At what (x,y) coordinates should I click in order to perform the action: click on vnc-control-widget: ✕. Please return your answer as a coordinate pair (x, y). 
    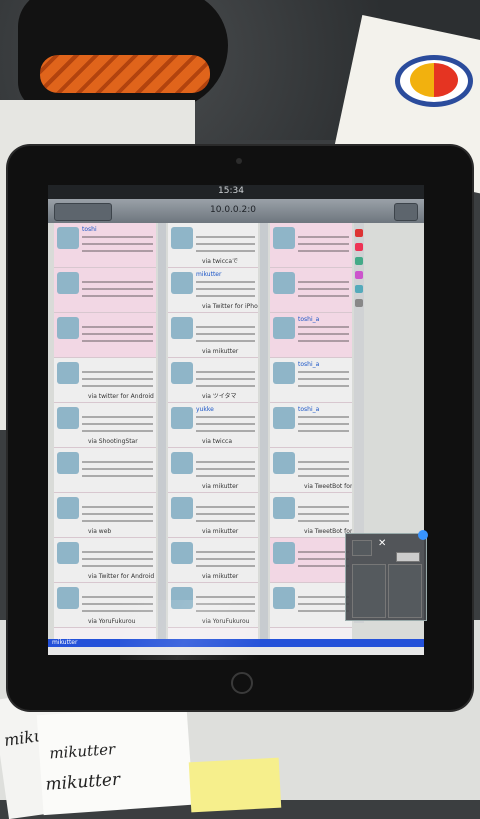
    Looking at the image, I should click on (386, 577).